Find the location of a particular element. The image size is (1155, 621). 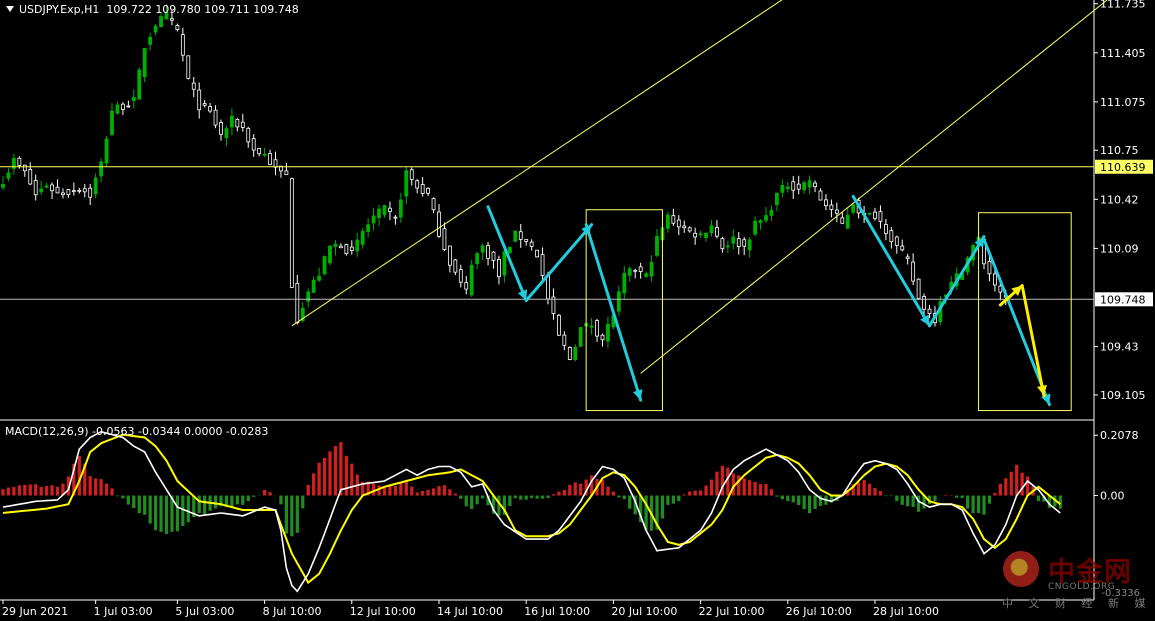

time-tick-label: 12 Jul 10:00 is located at coordinates (383, 611).